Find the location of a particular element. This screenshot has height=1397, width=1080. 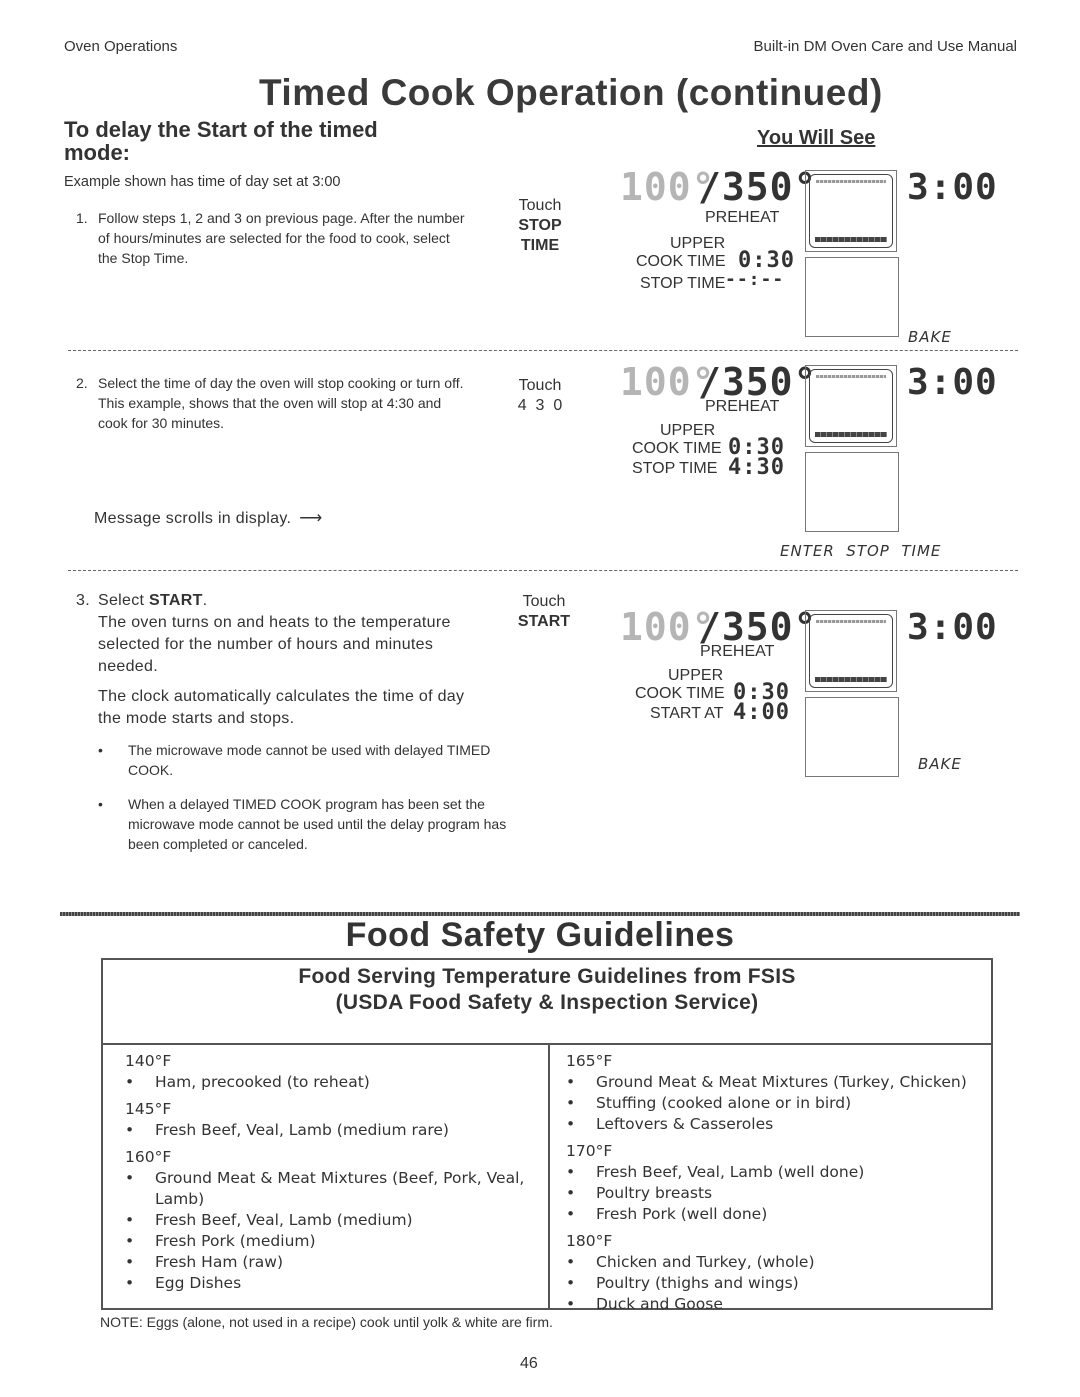

section-subheading: To delay the Start of the timed mode: is located at coordinates (221, 141).